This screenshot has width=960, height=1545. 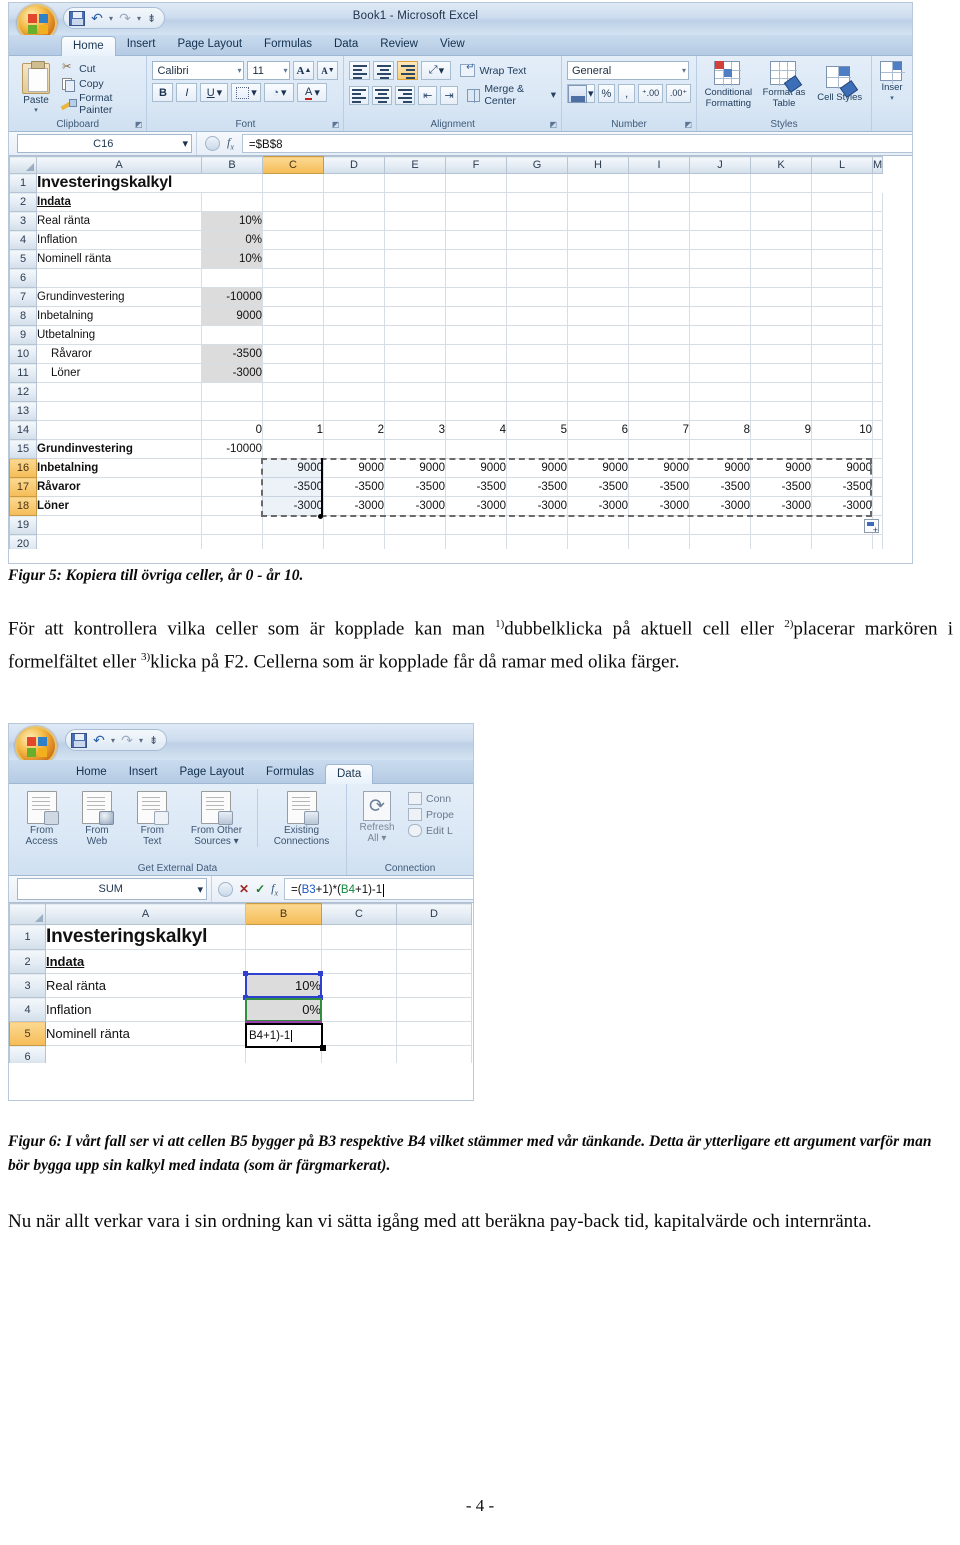 What do you see at coordinates (684, 70) in the screenshot?
I see `number-format-chevron-down-icon: ▾` at bounding box center [684, 70].